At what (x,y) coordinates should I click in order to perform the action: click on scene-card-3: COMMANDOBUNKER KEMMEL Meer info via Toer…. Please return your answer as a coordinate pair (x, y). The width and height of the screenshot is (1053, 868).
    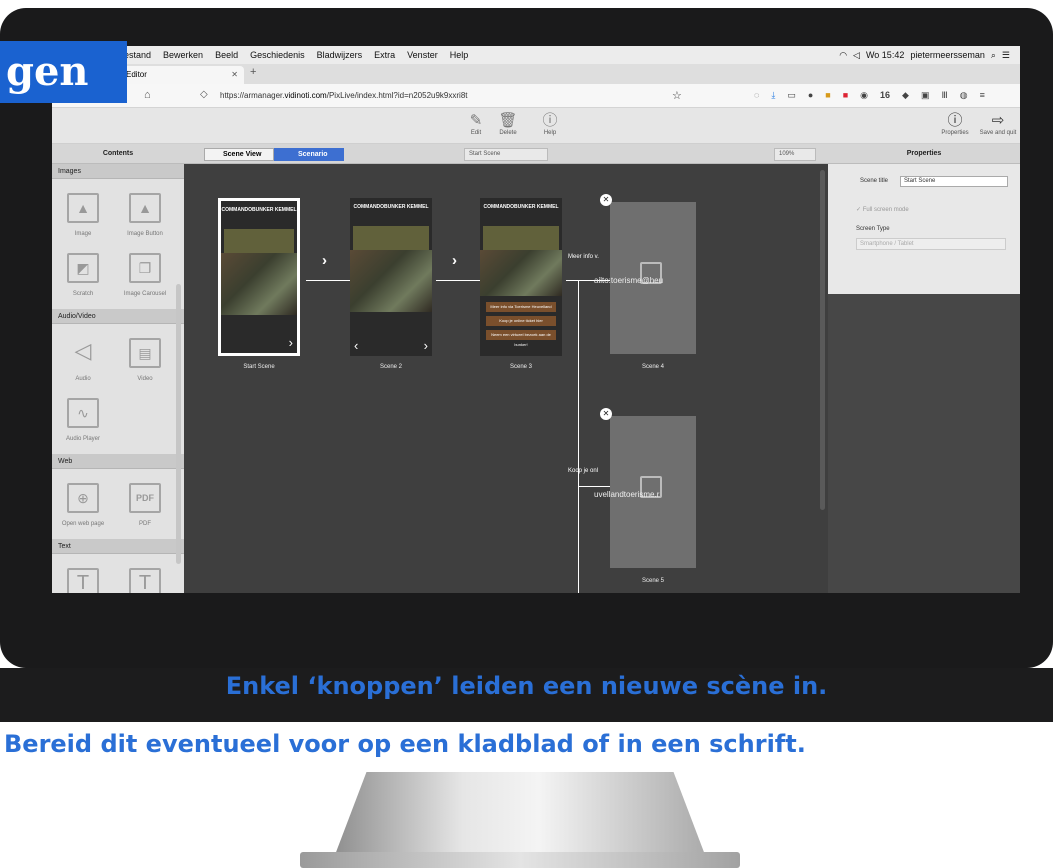
    Looking at the image, I should click on (521, 277).